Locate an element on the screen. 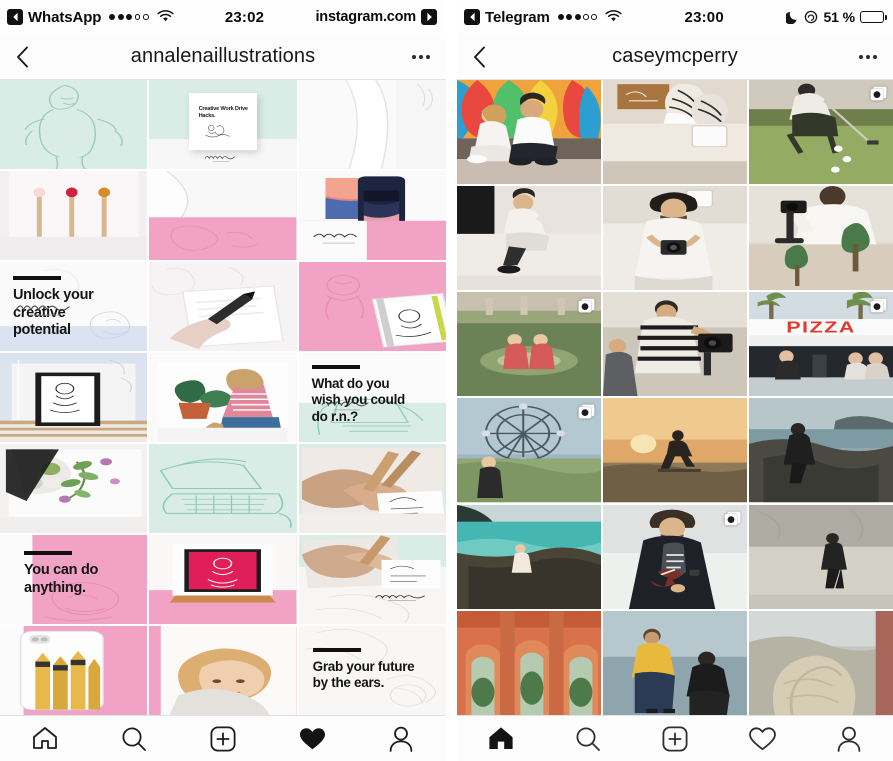  page-title: annalenaillustrations is located at coordinates (223, 56).